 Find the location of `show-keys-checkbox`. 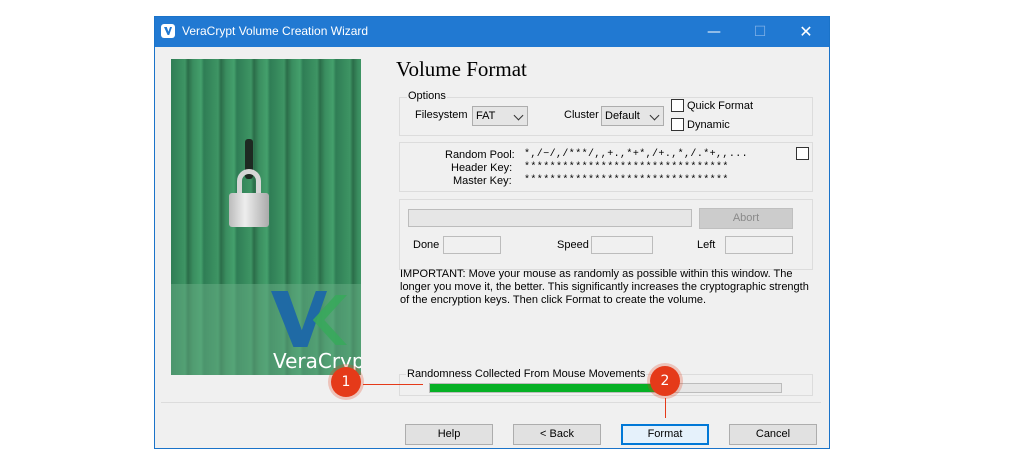

show-keys-checkbox is located at coordinates (802, 153).